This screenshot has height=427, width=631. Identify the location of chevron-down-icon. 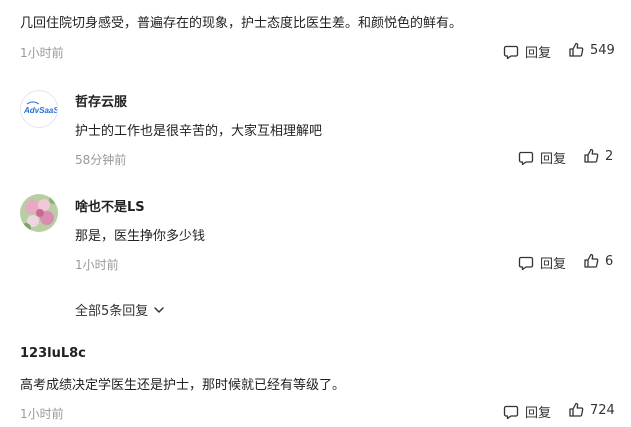
(159, 309).